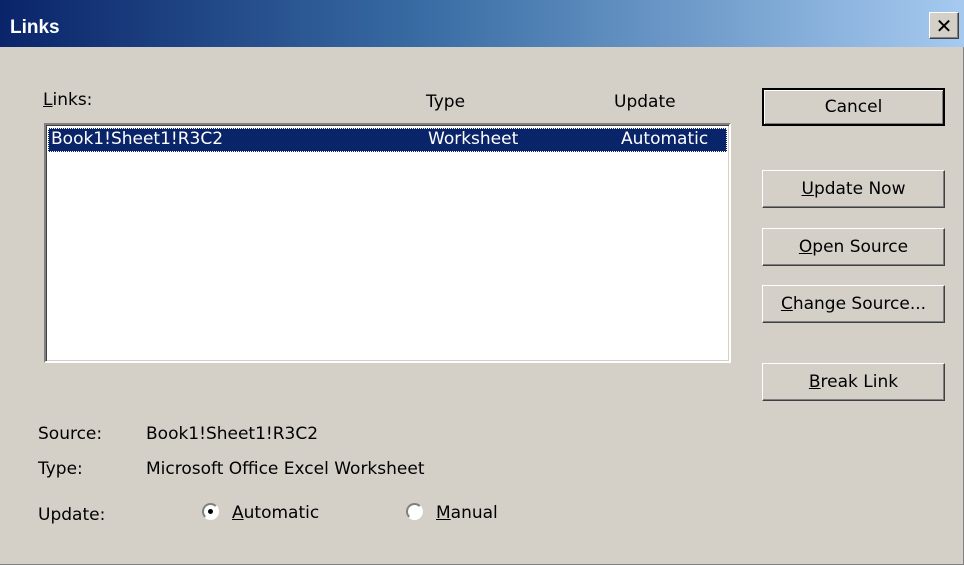 The width and height of the screenshot is (964, 565). I want to click on open-source-button: Open Source, so click(853, 247).